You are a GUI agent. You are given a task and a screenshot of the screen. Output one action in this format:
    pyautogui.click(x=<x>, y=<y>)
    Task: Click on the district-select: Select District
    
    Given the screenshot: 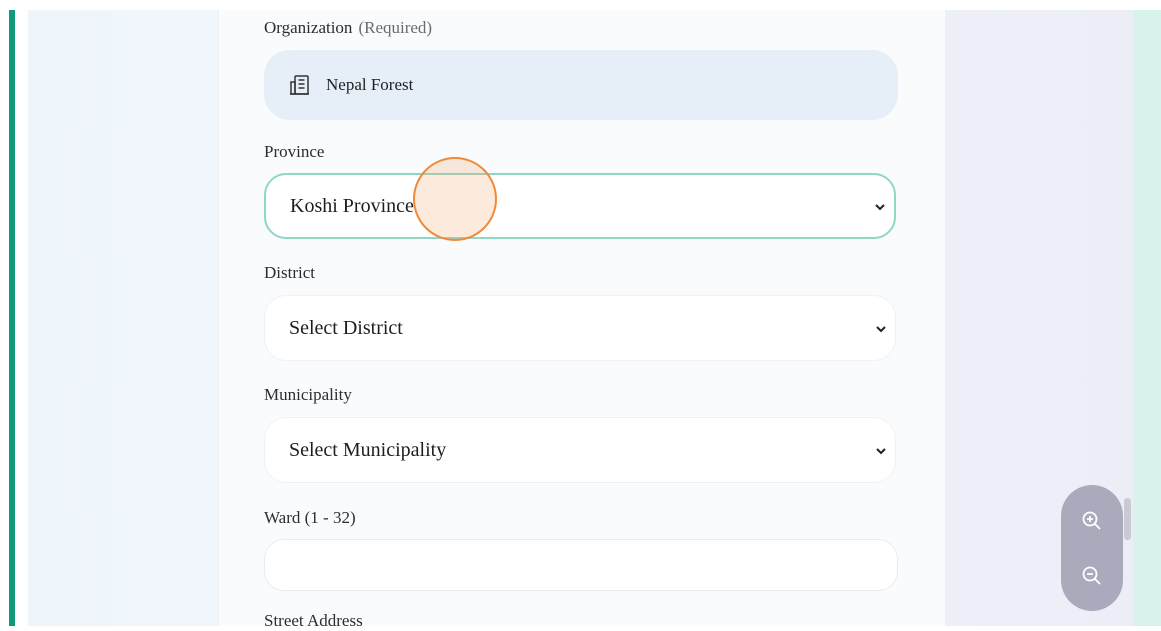 What is the action you would take?
    pyautogui.click(x=580, y=328)
    